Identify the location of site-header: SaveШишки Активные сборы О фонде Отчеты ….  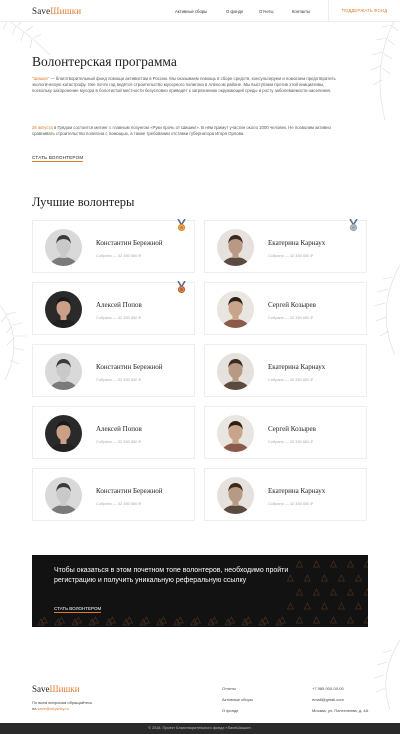
(200, 11).